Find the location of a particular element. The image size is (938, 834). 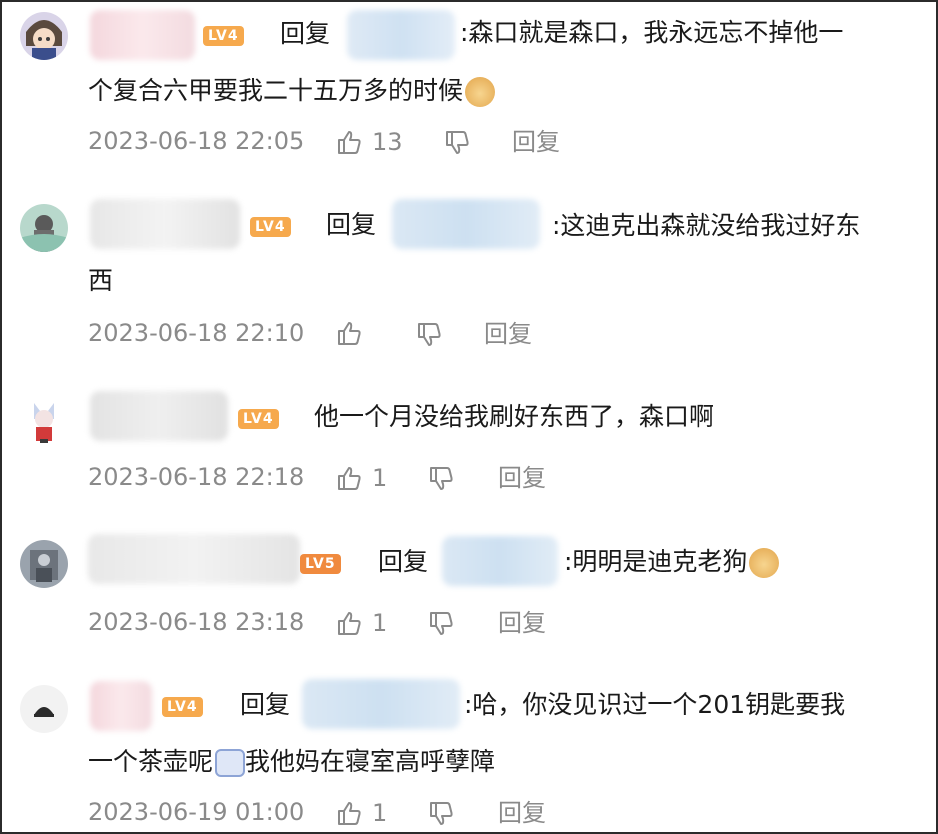

comment-text: :明明是迪克老狗 is located at coordinates (740, 562).